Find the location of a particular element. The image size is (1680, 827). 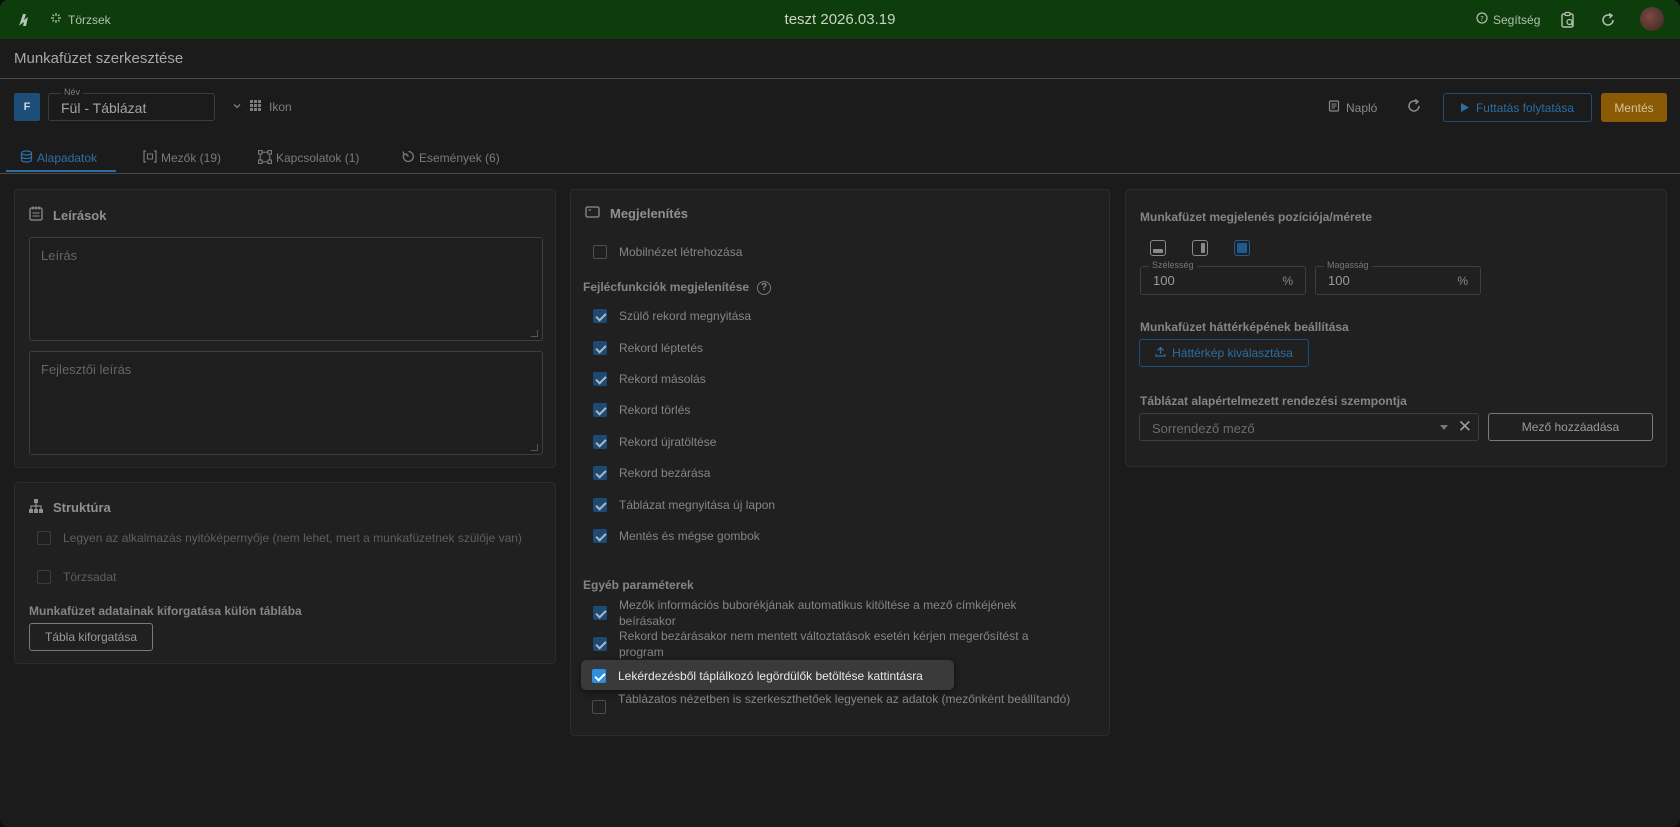

page-title: Munkafüzet szerkesztése is located at coordinates (99, 58).